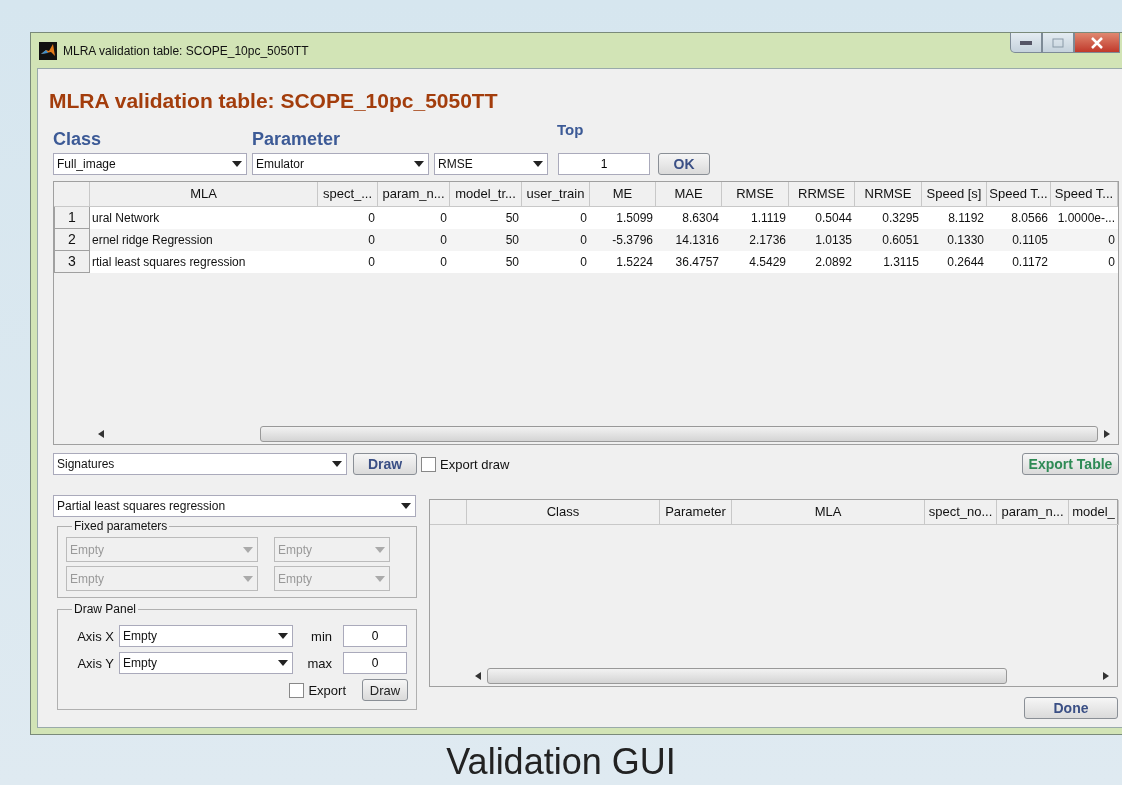  I want to click on table-cell-text: 1.0135, so click(833, 240).